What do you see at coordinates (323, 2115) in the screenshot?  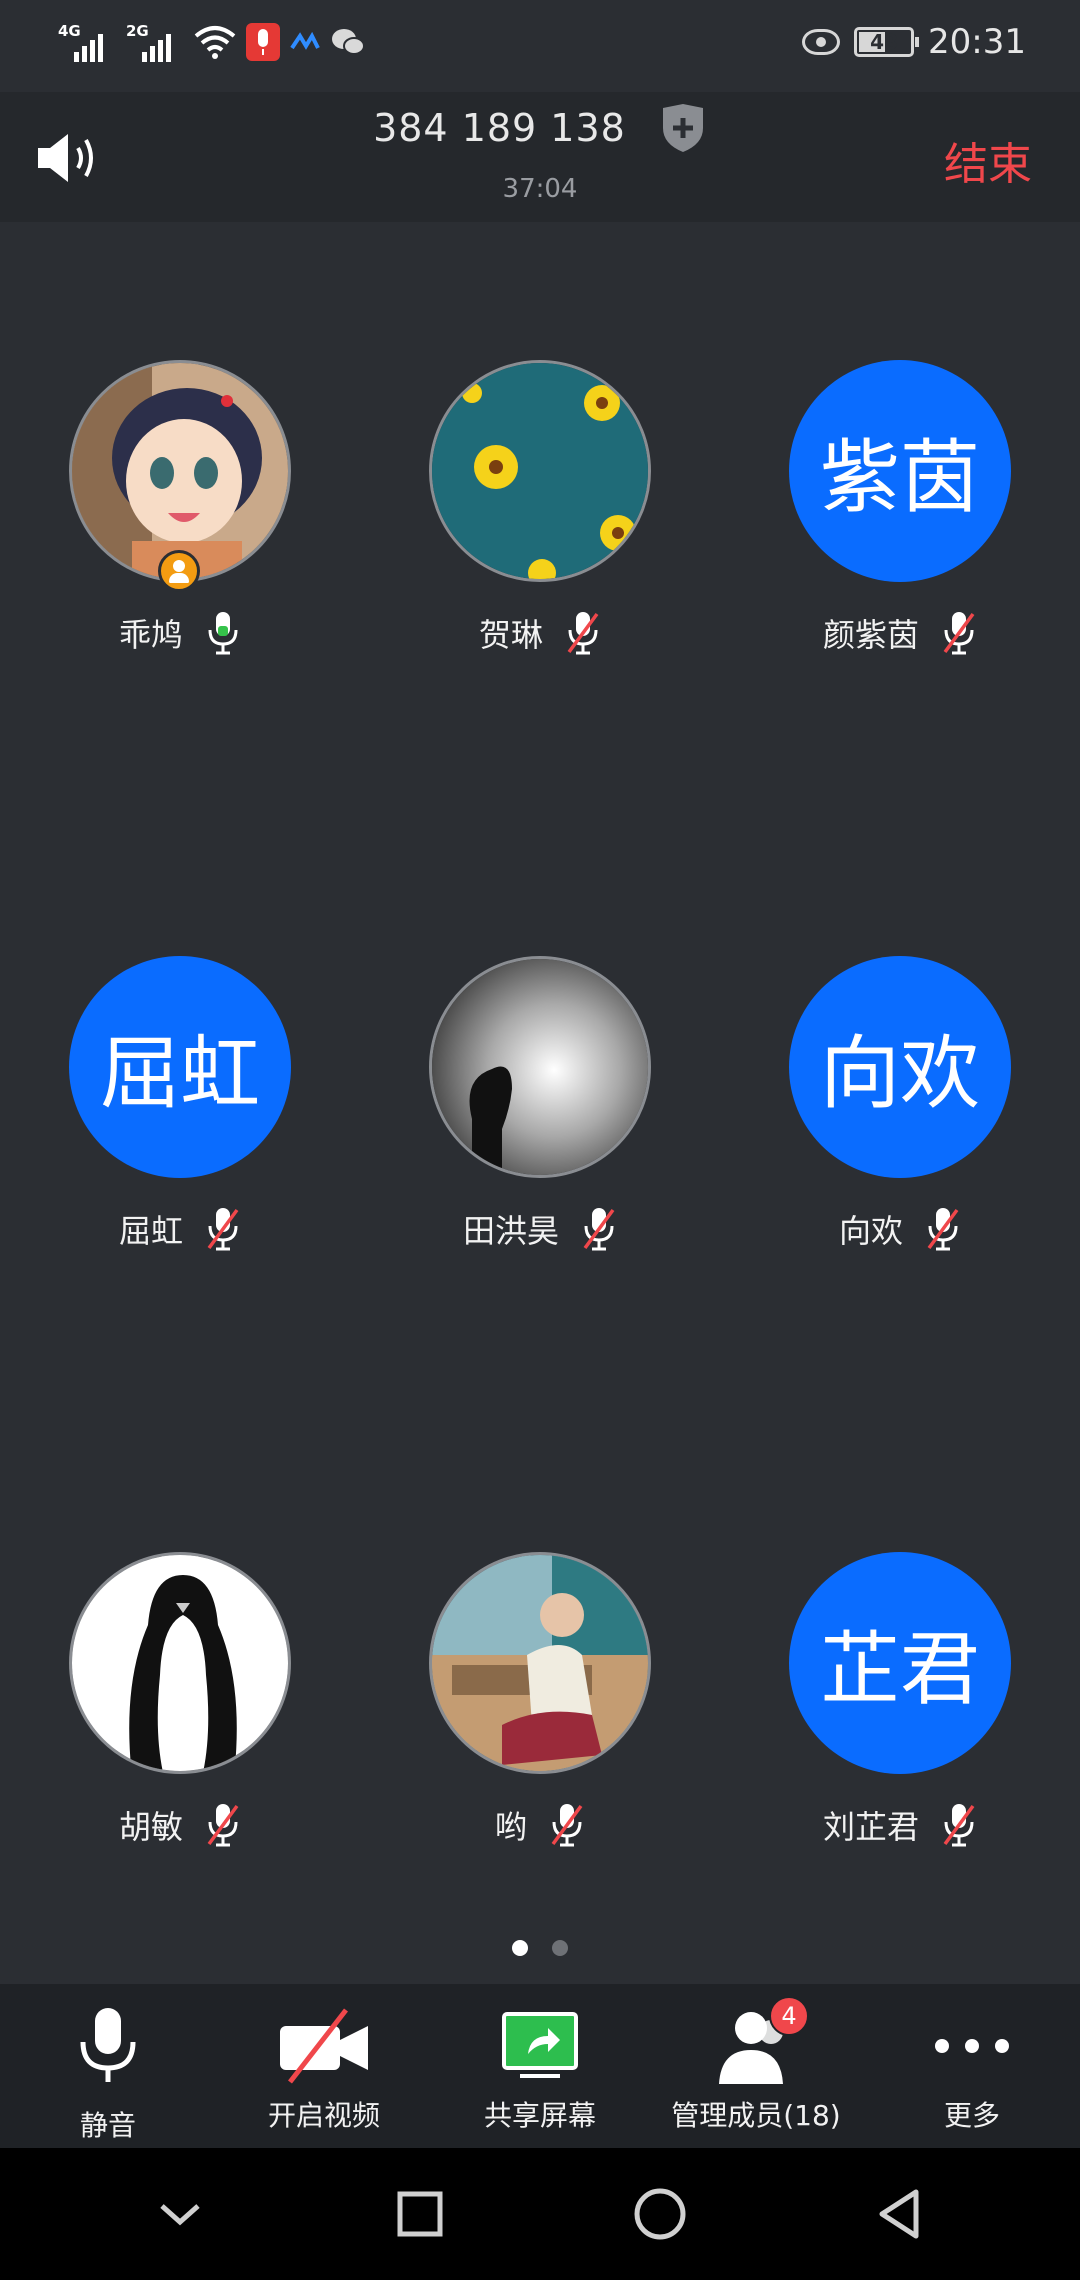 I see `start-video-label: 开启视频` at bounding box center [323, 2115].